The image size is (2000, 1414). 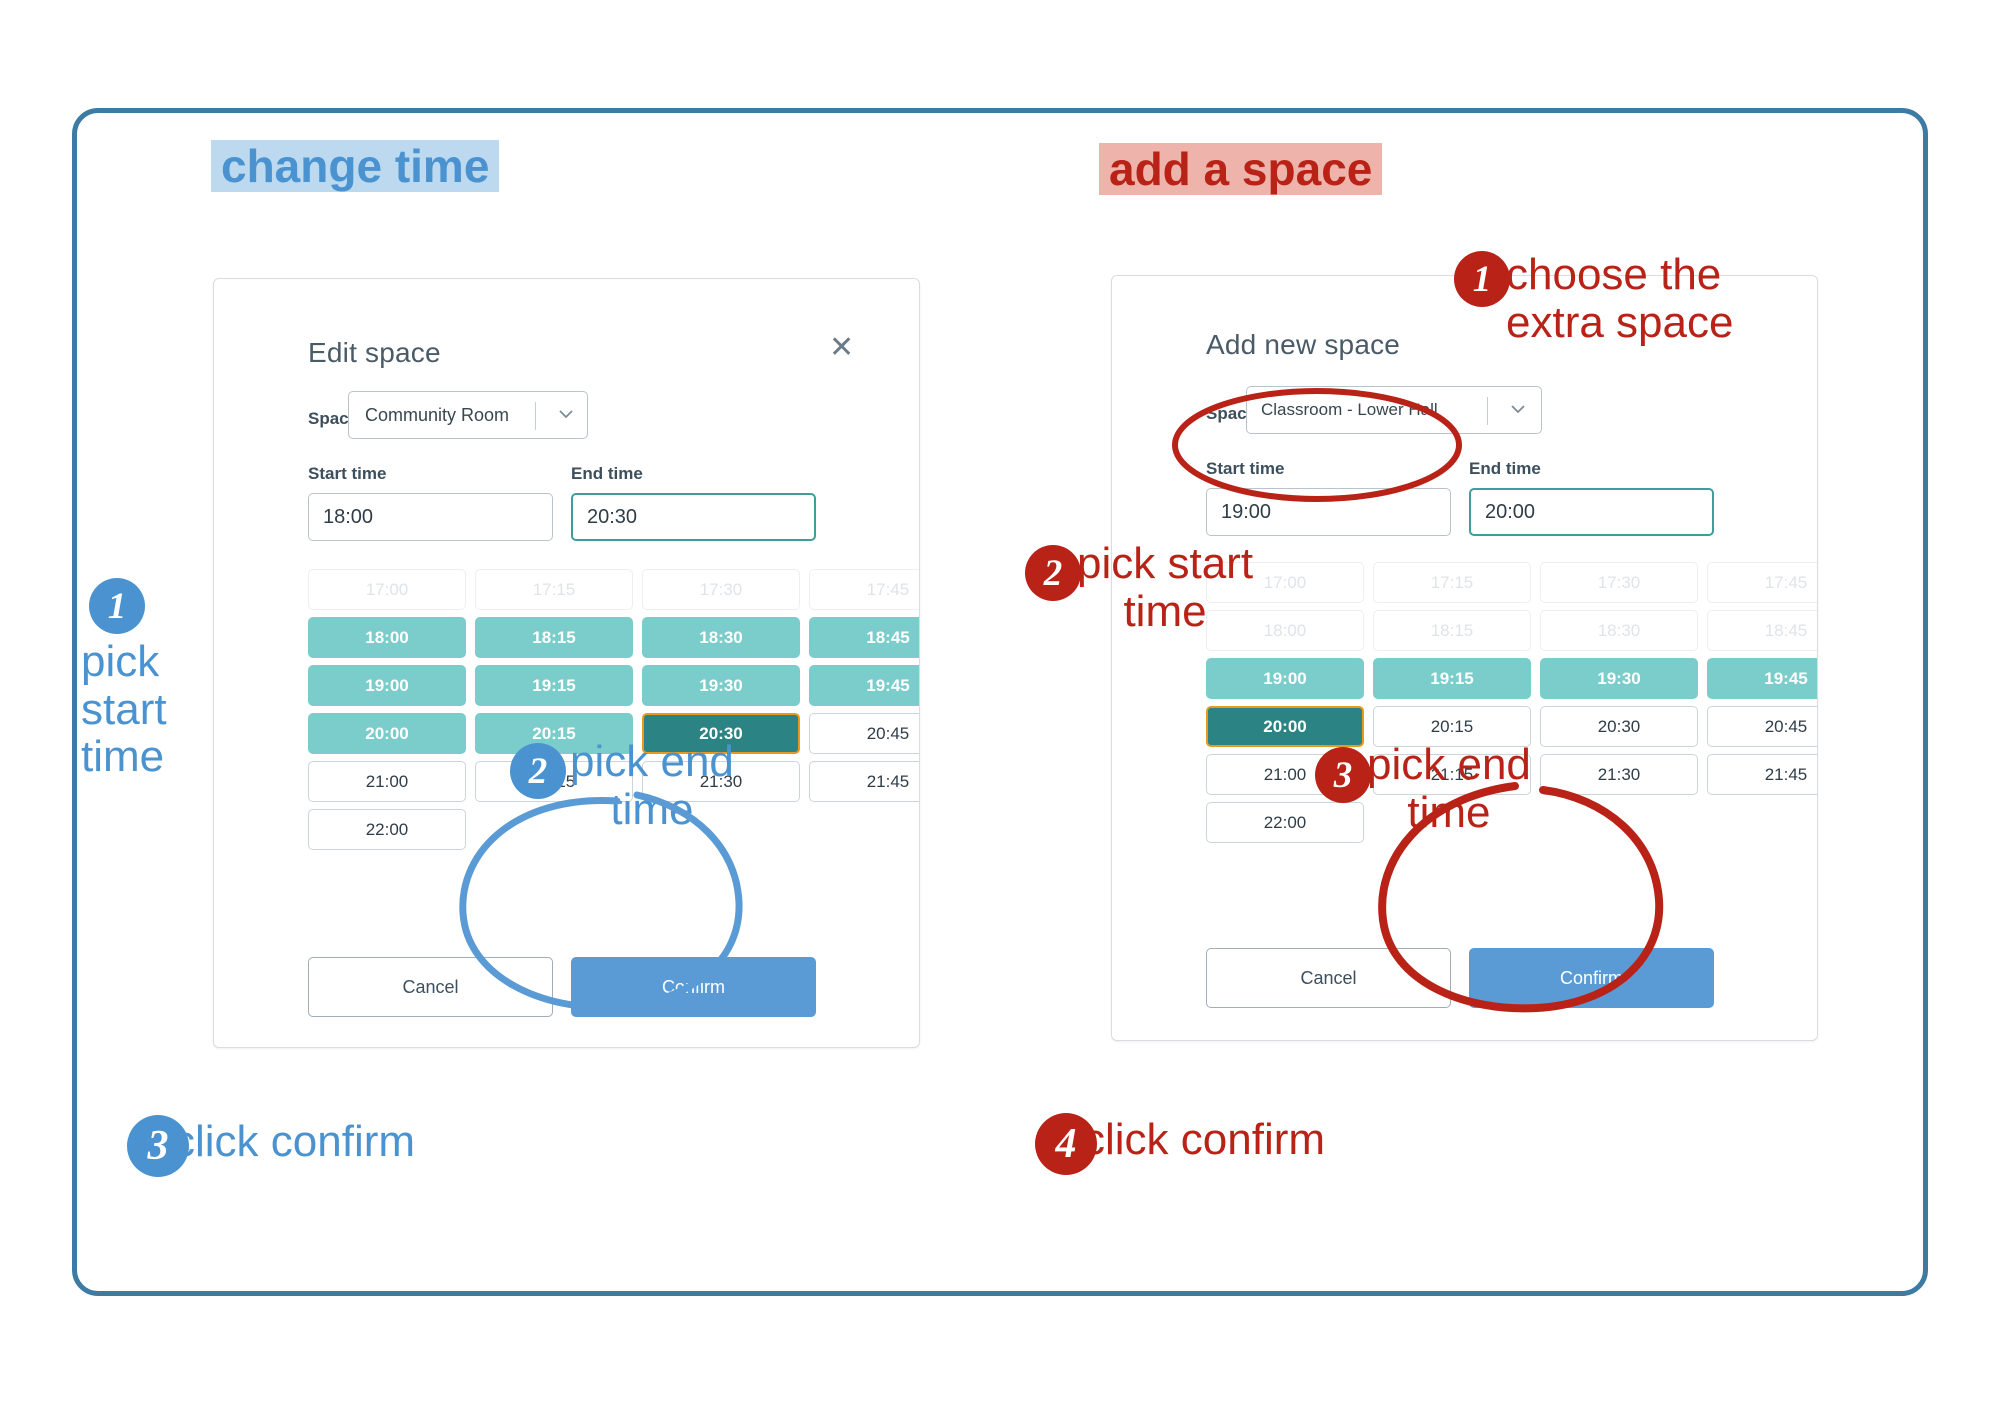 I want to click on annotation-right-2-line1: pick start, so click(x=1165, y=563).